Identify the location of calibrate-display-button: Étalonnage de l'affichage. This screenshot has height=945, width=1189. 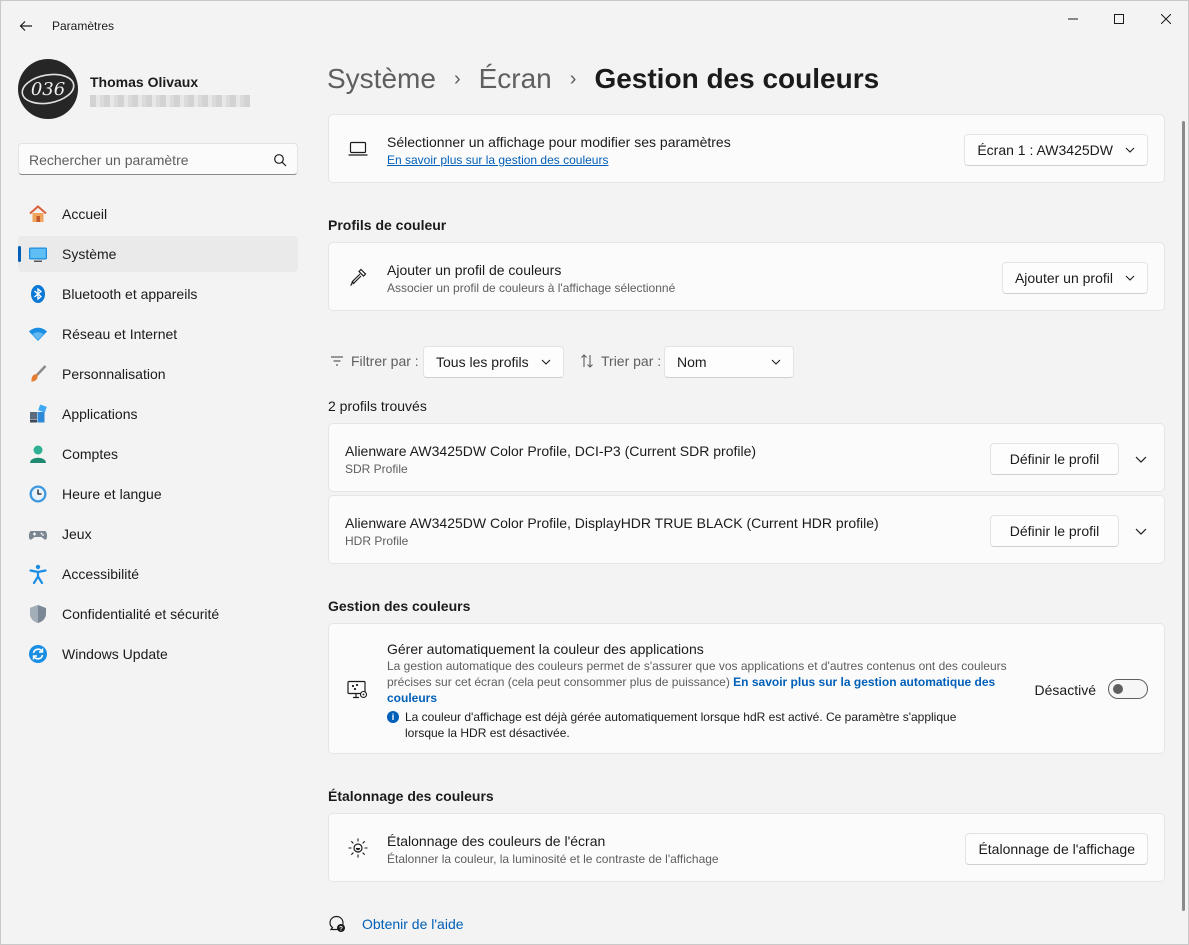
(1056, 849).